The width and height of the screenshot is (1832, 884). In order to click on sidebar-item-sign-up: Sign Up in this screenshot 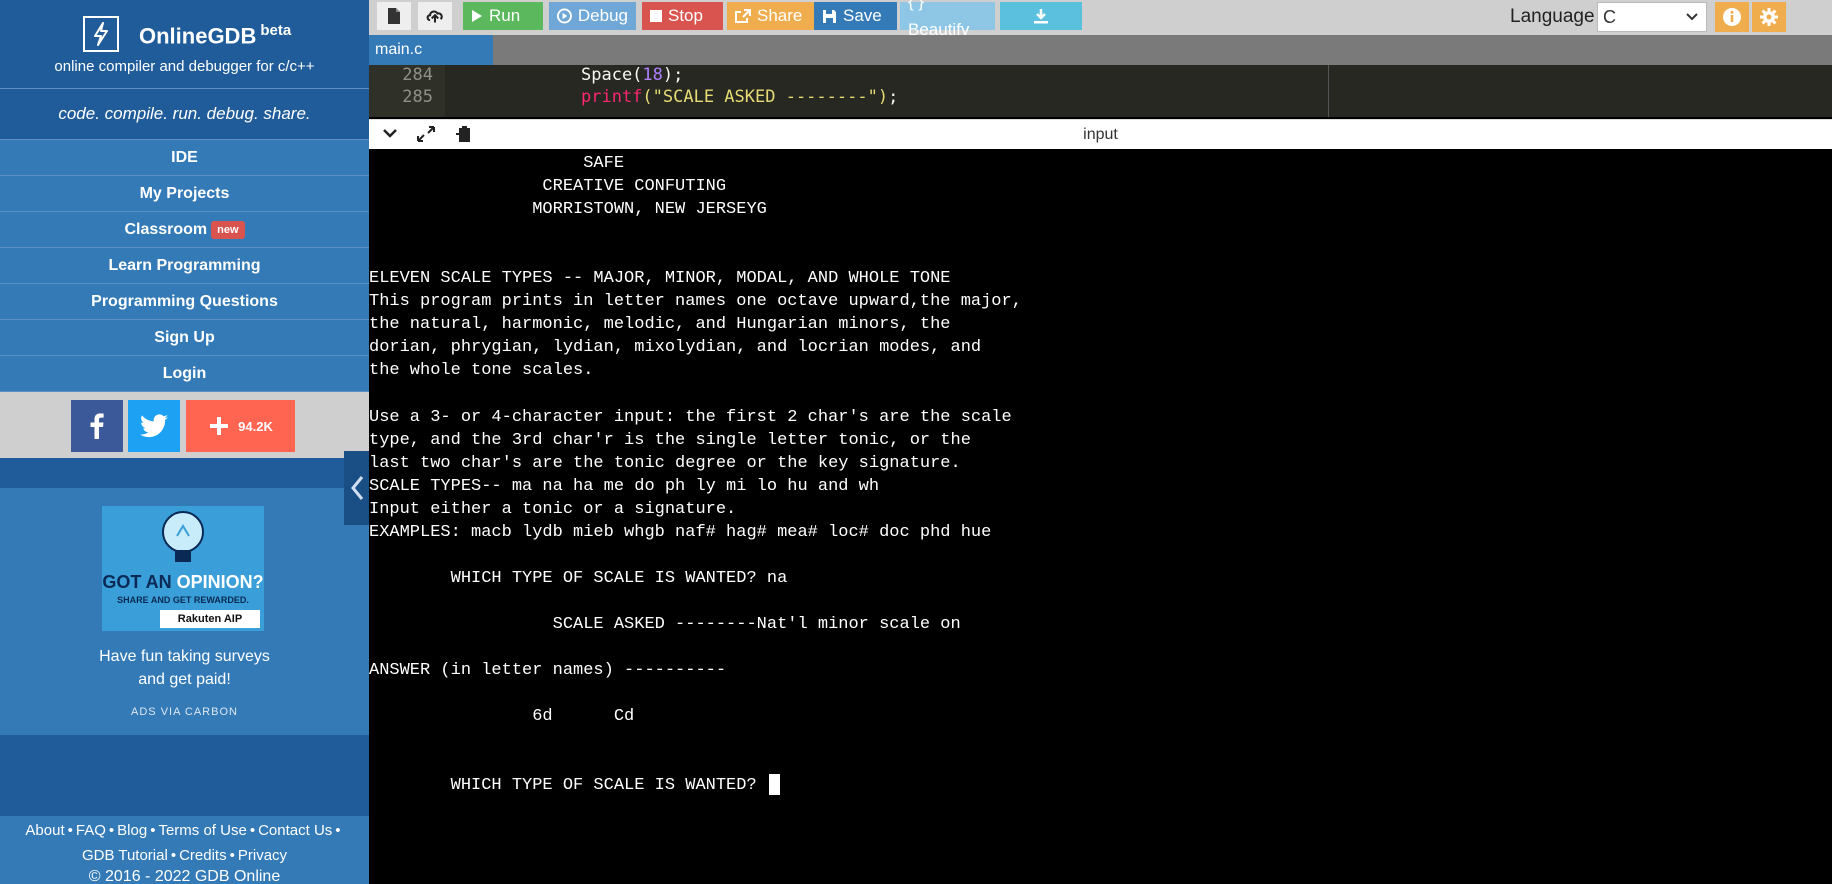, I will do `click(184, 338)`.